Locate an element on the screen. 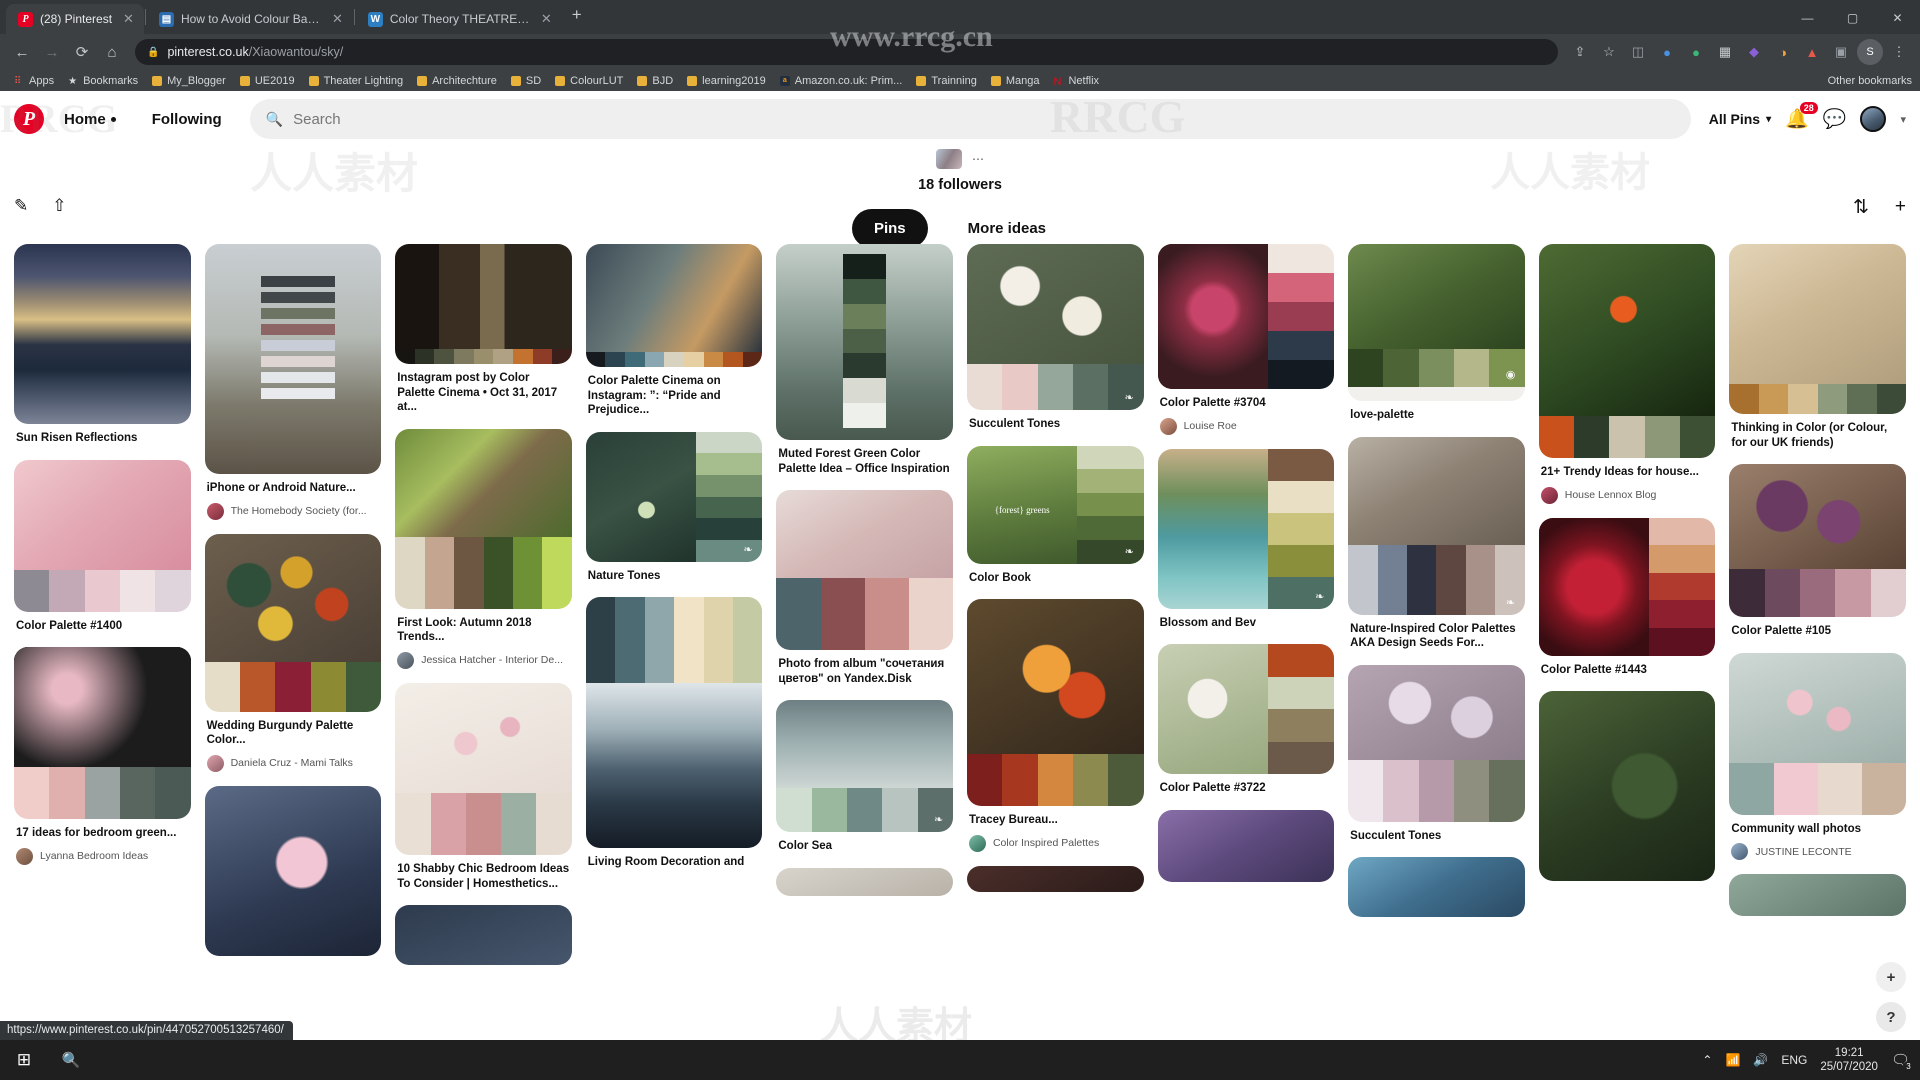  share-icon: ⇪ is located at coordinates (1580, 52).